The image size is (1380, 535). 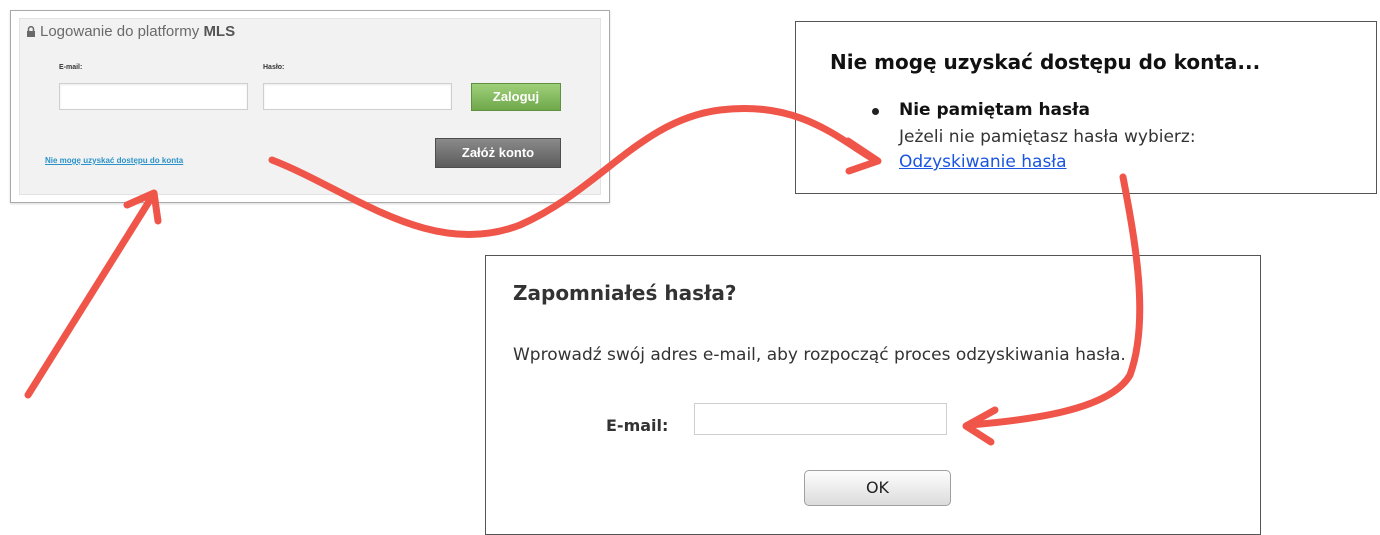 I want to click on email-label: E-mail:, so click(x=71, y=67).